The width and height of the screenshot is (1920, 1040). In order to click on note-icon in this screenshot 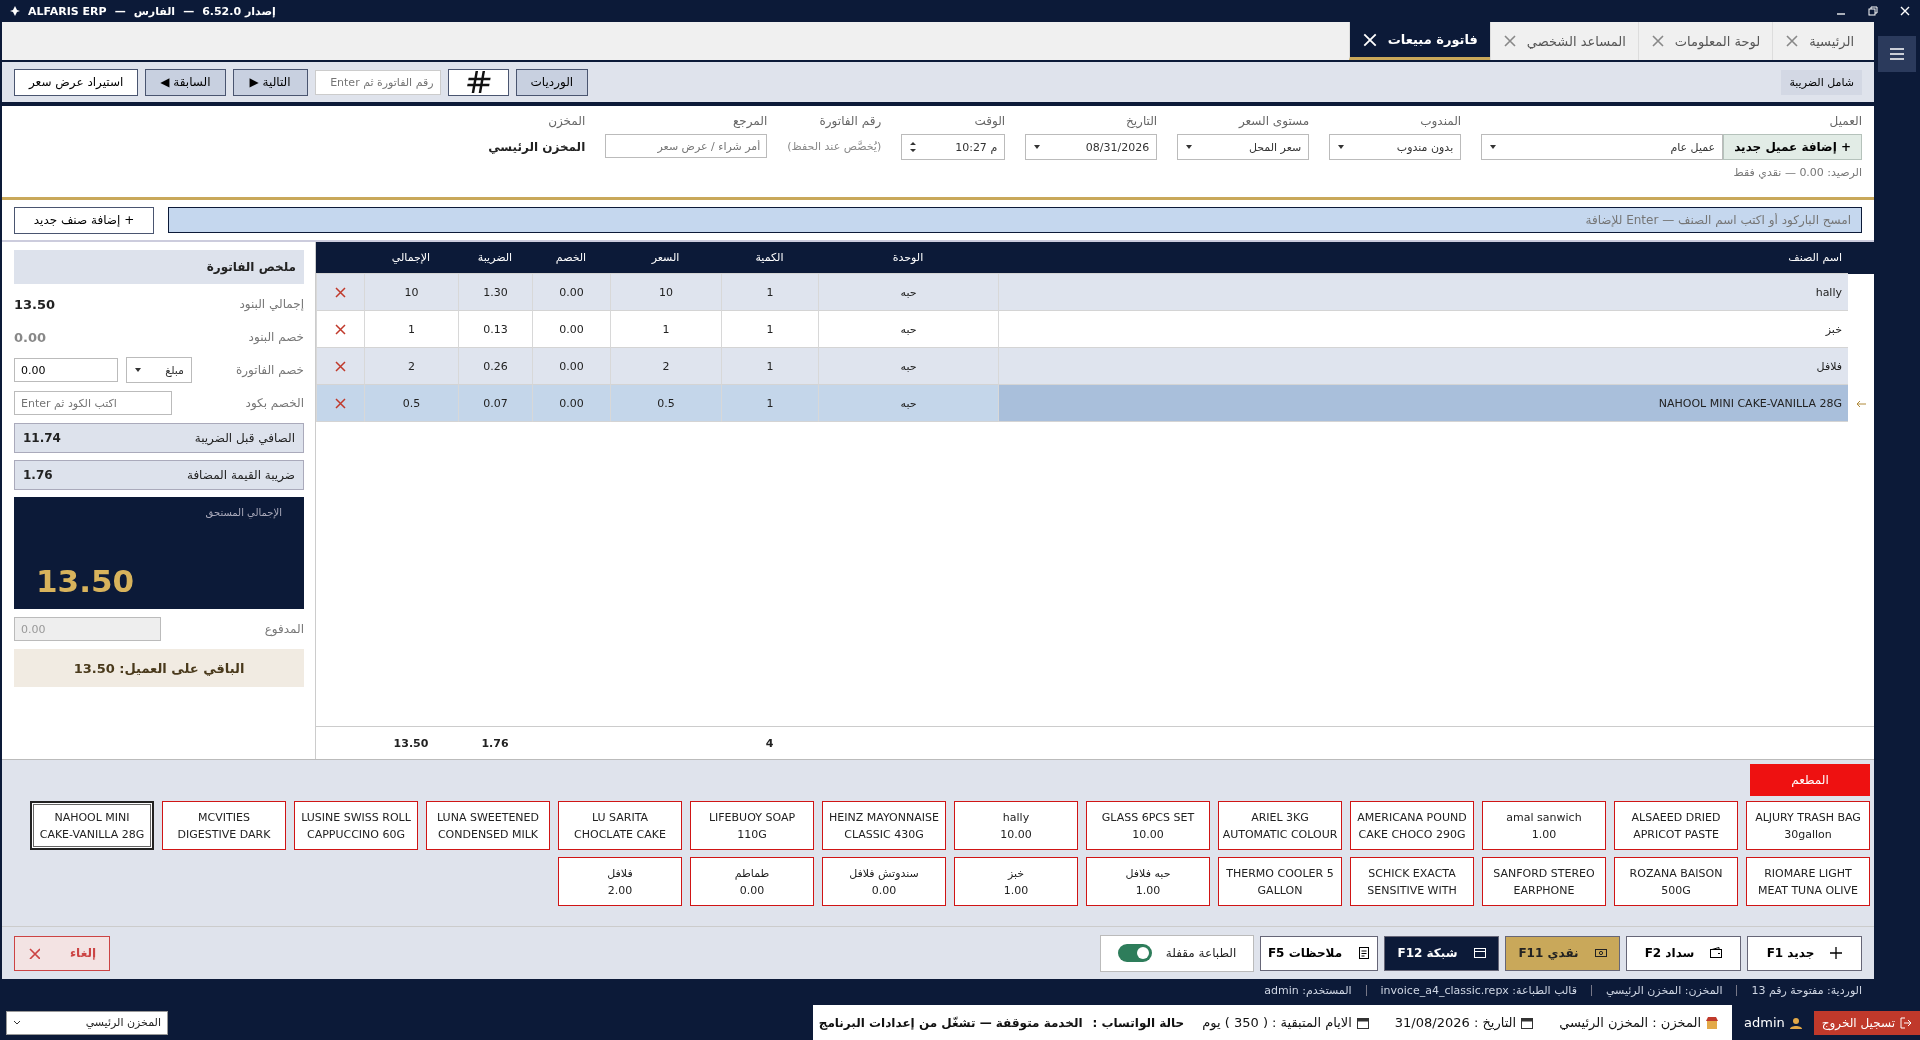, I will do `click(1364, 953)`.